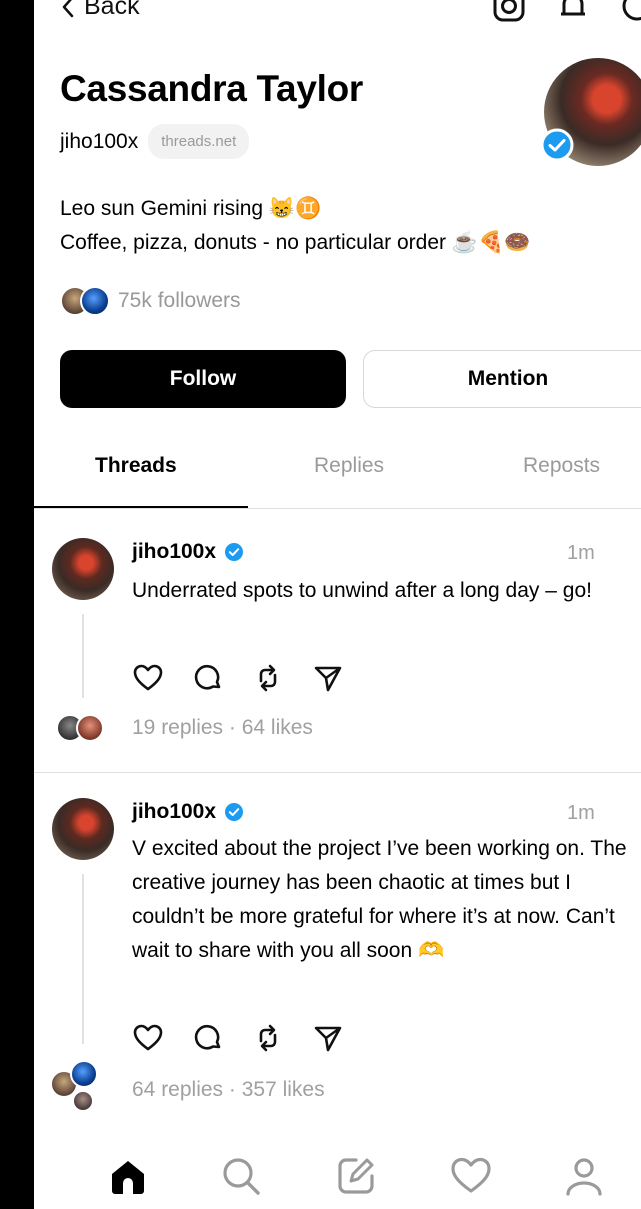  I want to click on profile-icon, so click(584, 1176).